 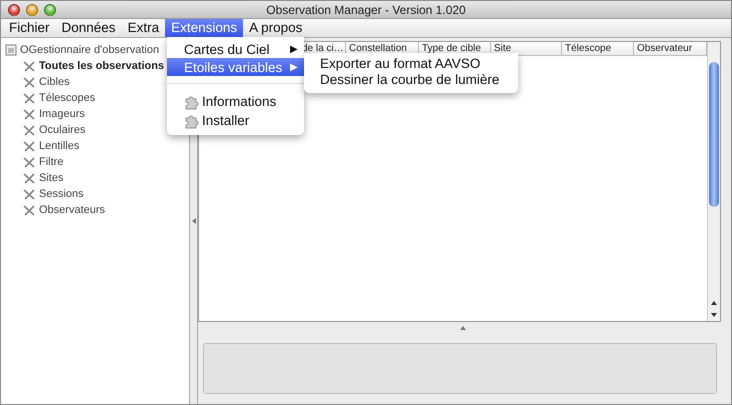 I want to click on zoom-button, so click(x=50, y=10).